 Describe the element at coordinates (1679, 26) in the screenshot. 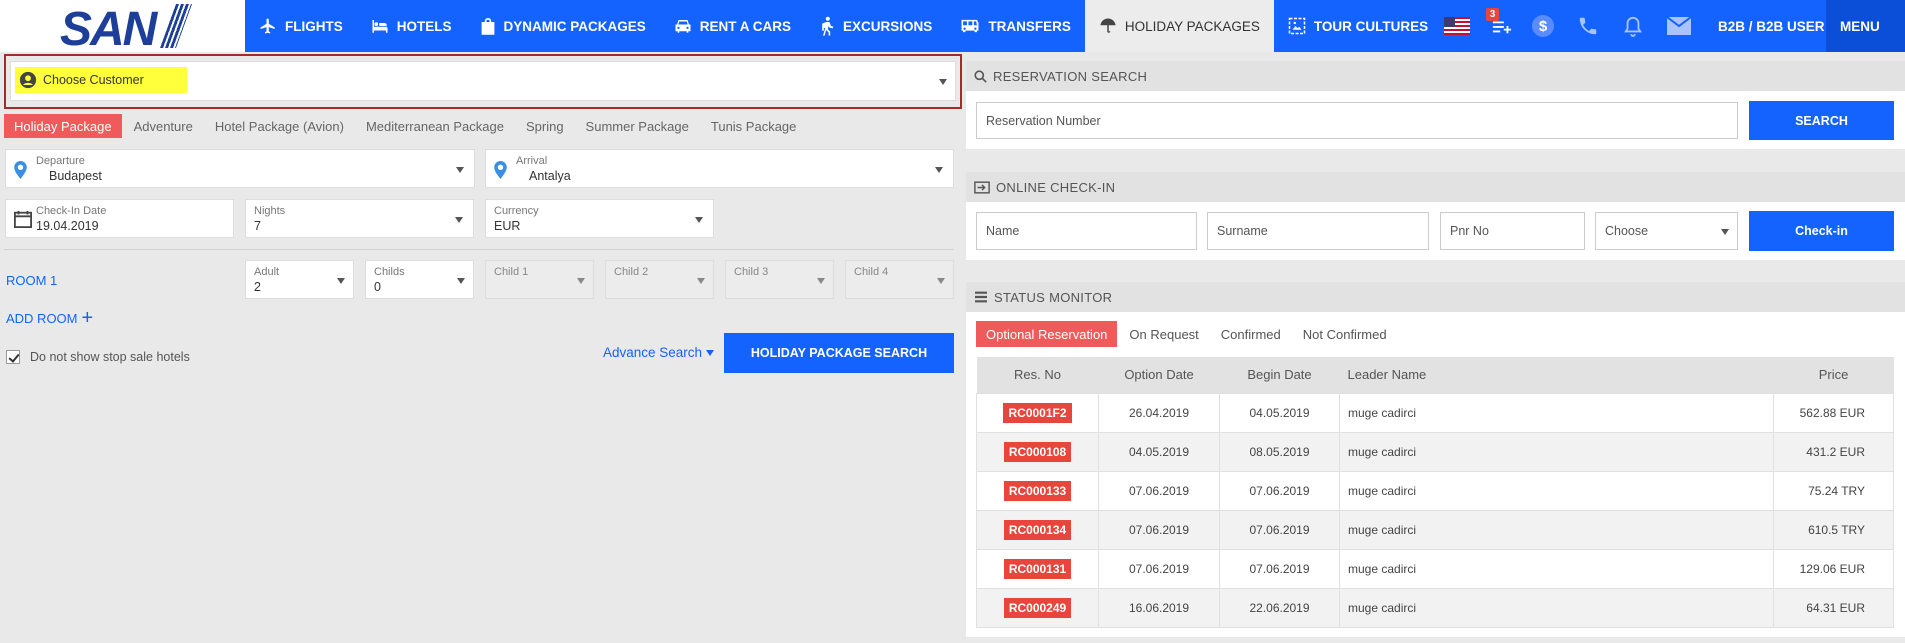

I see `mail-icon` at that location.